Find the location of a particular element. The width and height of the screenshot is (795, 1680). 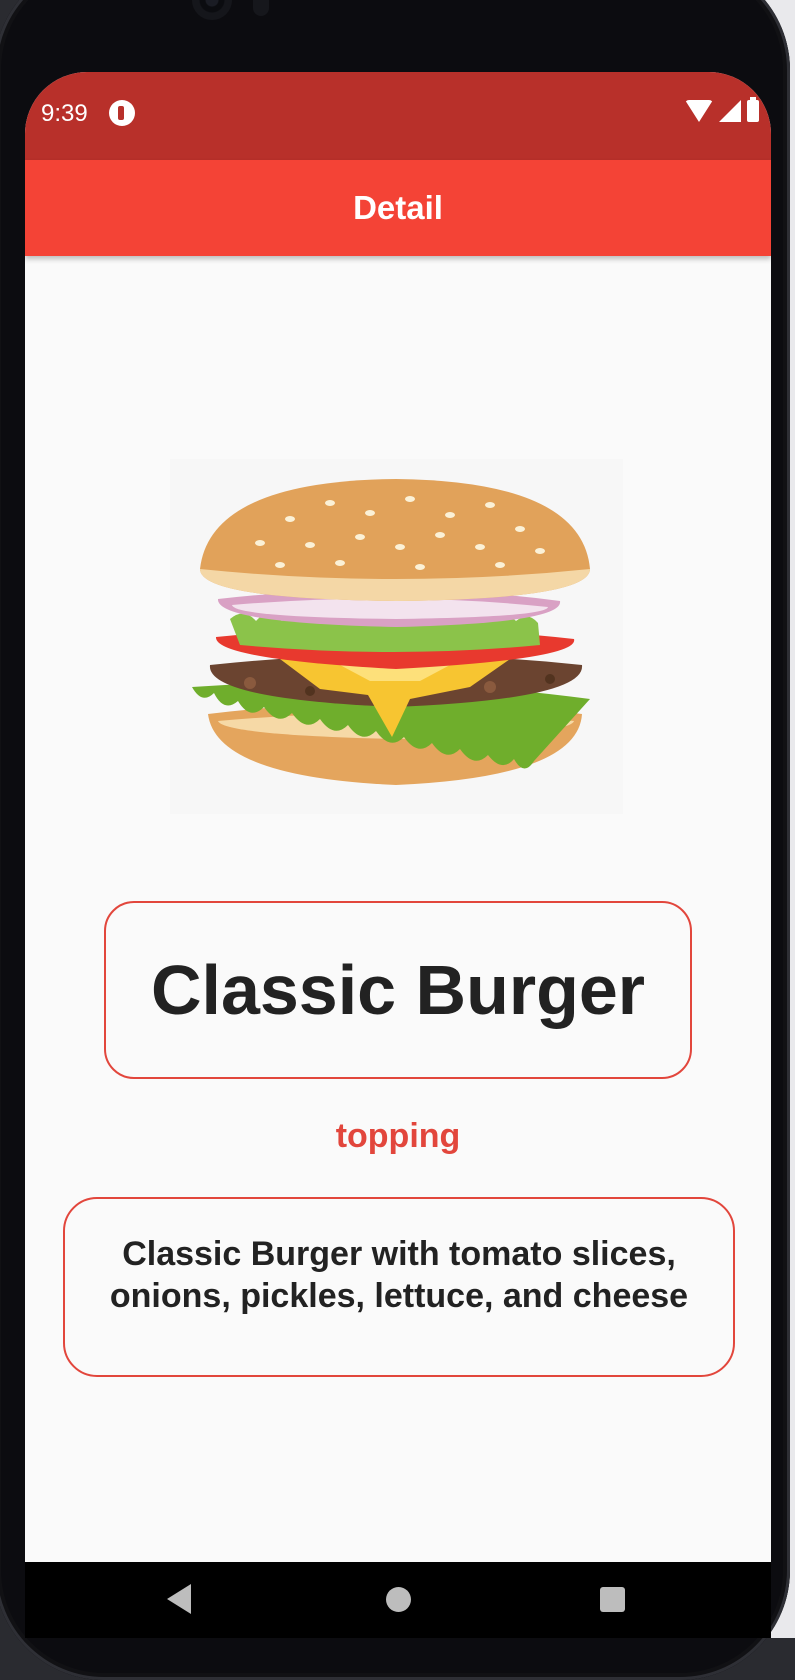

home-icon is located at coordinates (398, 1599).